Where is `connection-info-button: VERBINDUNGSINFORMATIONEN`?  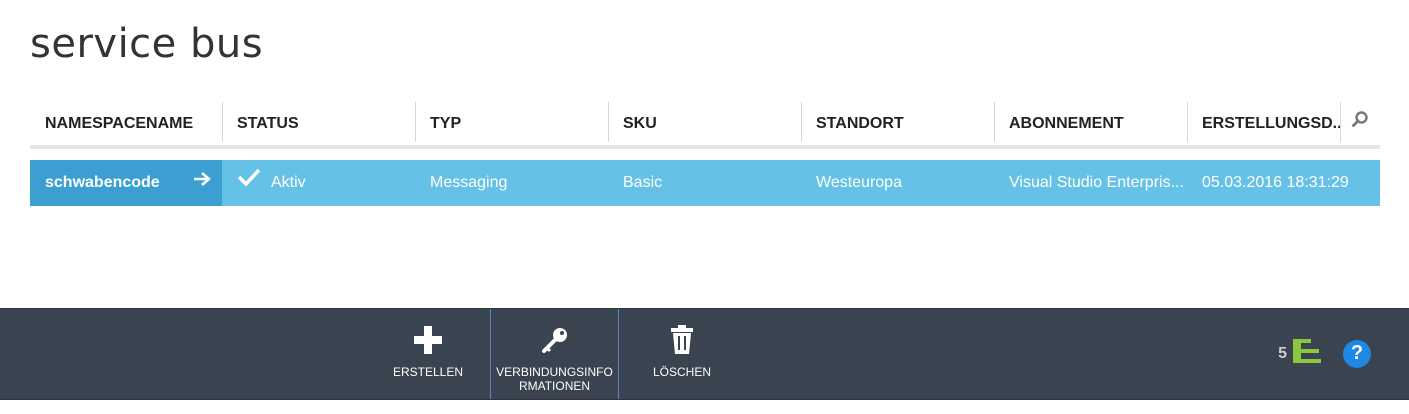 connection-info-button: VERBINDUNGSINFORMATIONEN is located at coordinates (554, 354).